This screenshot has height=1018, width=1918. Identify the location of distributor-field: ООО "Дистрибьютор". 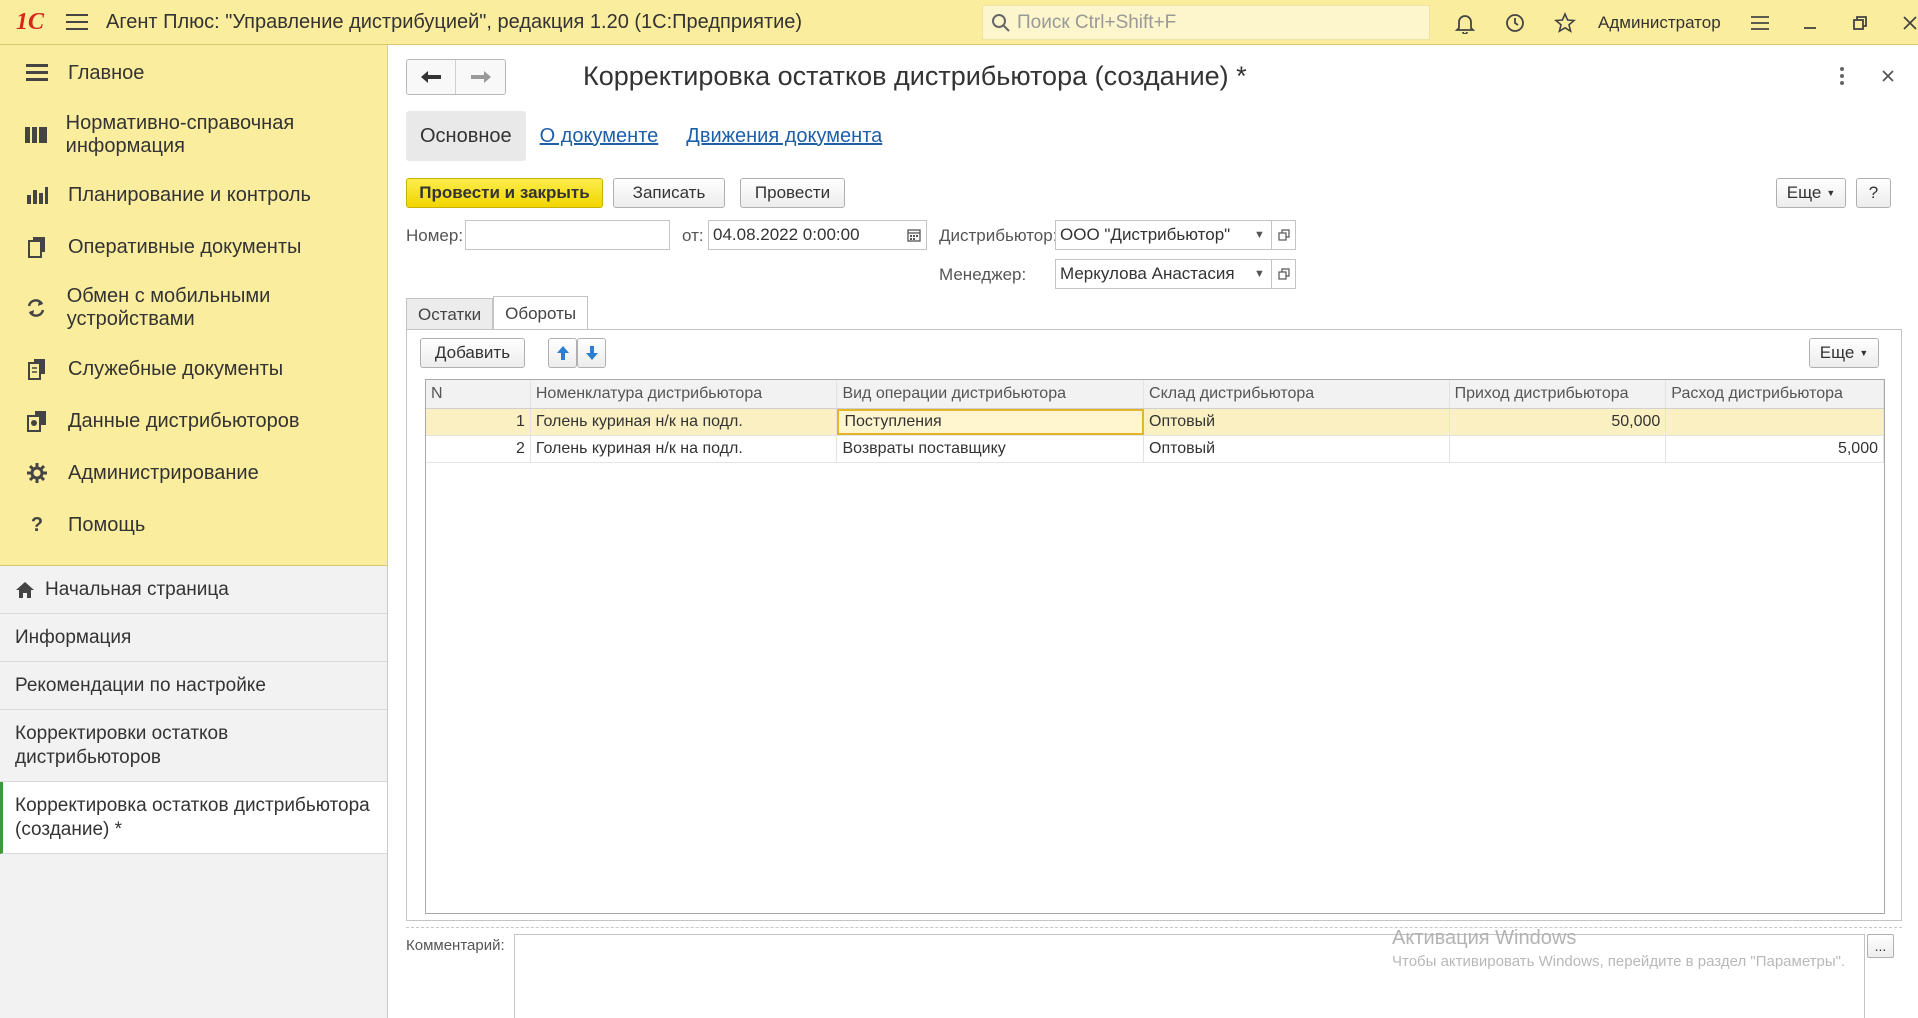
(1152, 235).